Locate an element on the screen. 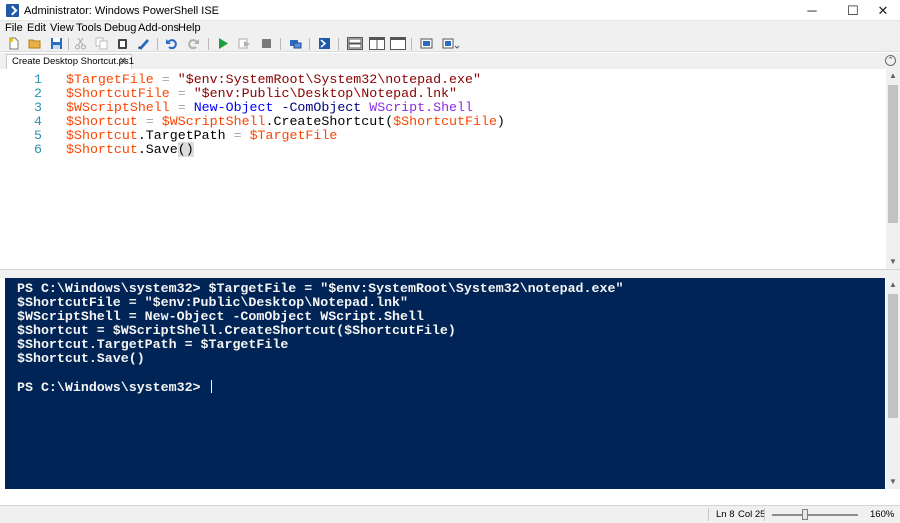  window-title: Administrator: Windows PowerShell ISE is located at coordinates (122, 11).